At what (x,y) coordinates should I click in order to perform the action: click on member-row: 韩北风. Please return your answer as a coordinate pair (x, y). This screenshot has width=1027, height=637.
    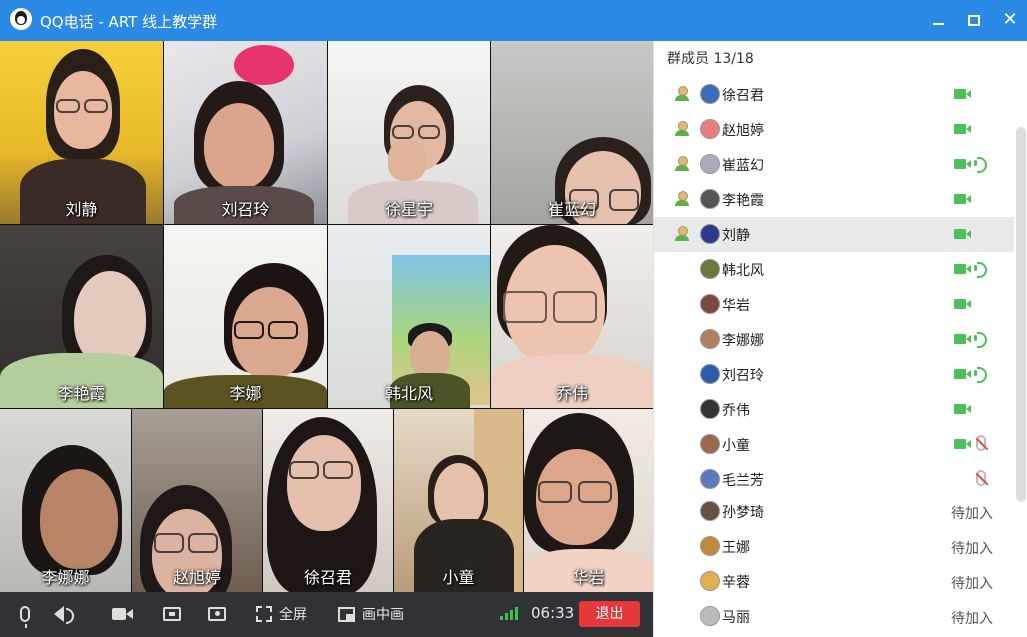
    Looking at the image, I should click on (834, 269).